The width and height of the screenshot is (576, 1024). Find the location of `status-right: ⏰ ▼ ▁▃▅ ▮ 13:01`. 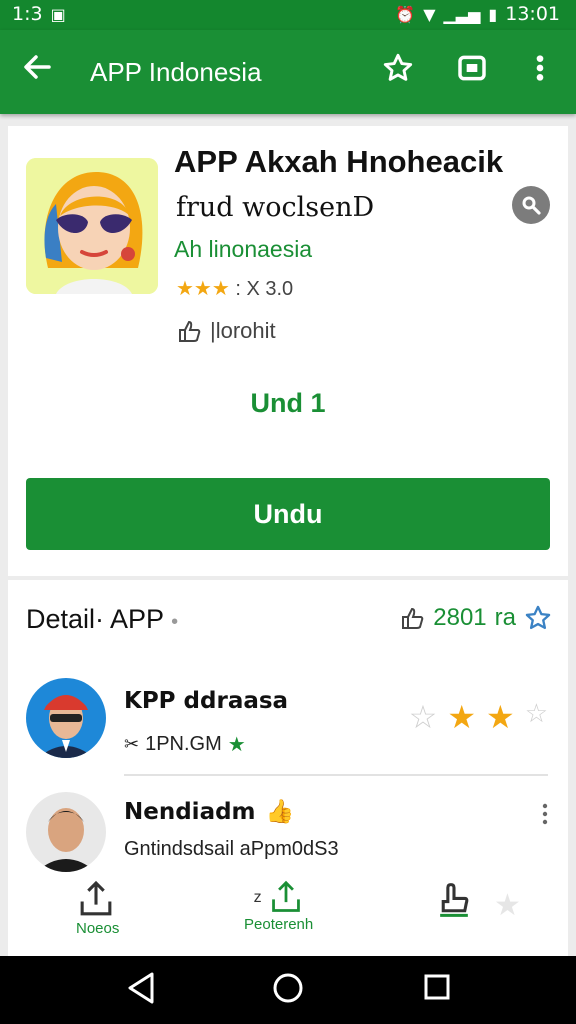

status-right: ⏰ ▼ ▁▃▅ ▮ 13:01 is located at coordinates (477, 14).